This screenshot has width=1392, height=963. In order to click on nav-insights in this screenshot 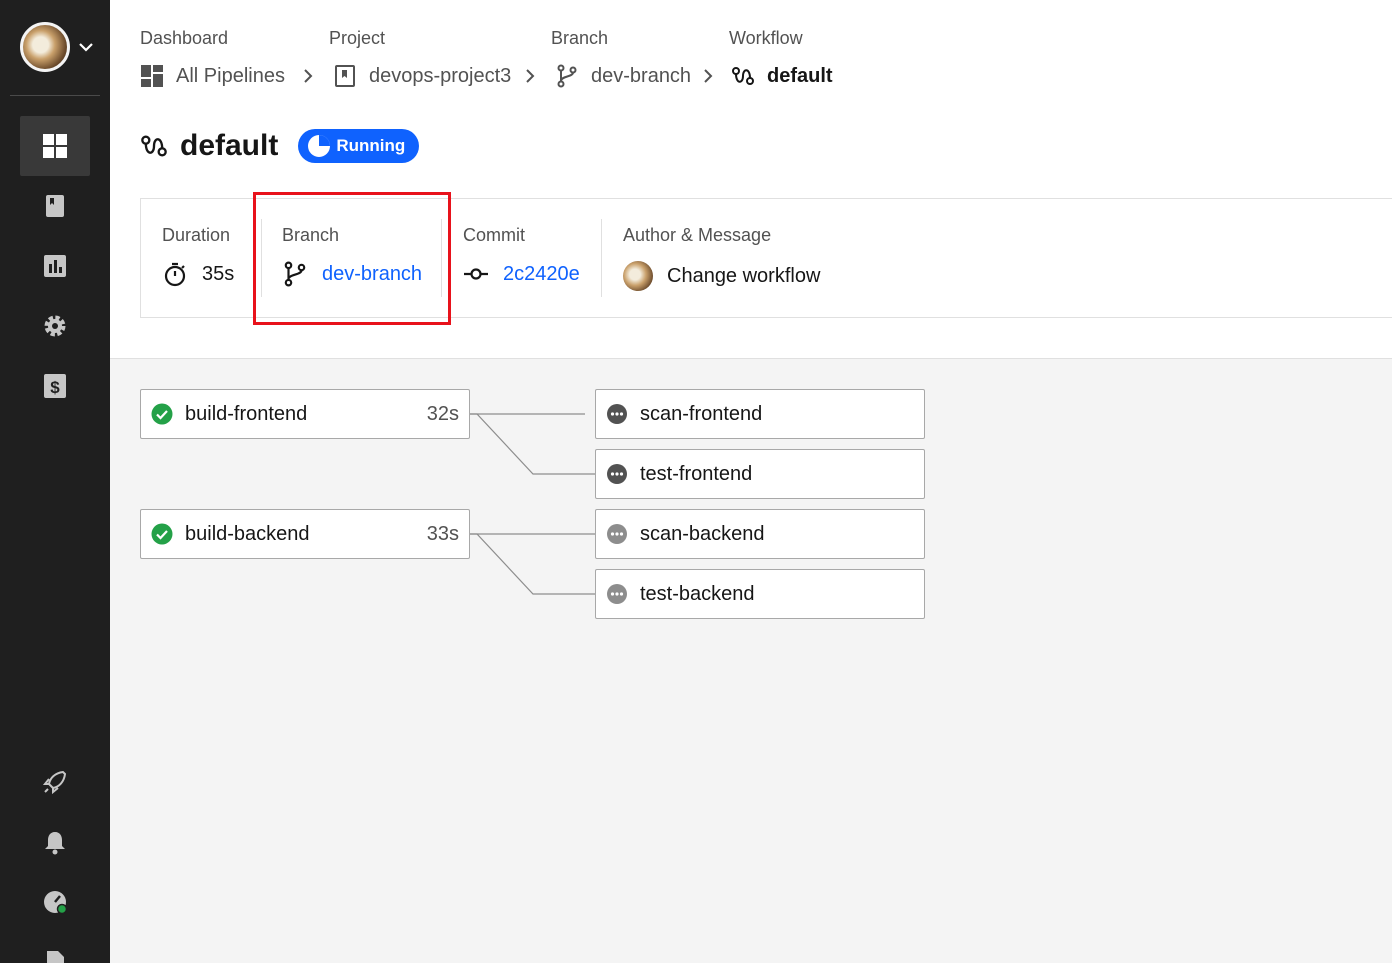, I will do `click(55, 266)`.